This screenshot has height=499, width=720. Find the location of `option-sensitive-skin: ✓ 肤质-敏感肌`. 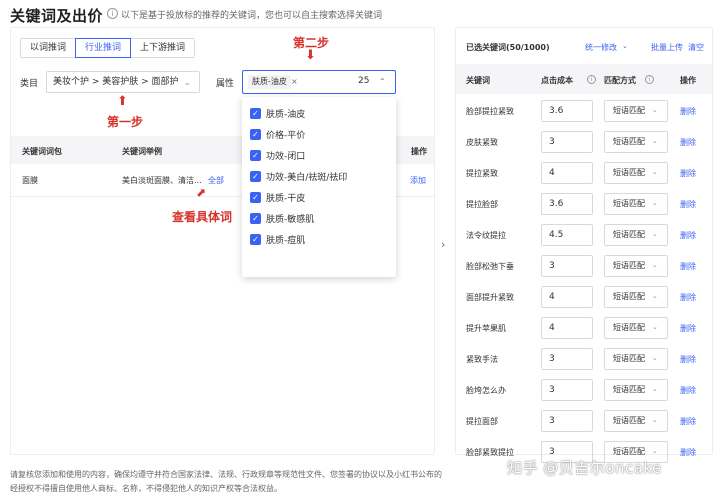

option-sensitive-skin: ✓ 肤质-敏感肌 is located at coordinates (282, 218).